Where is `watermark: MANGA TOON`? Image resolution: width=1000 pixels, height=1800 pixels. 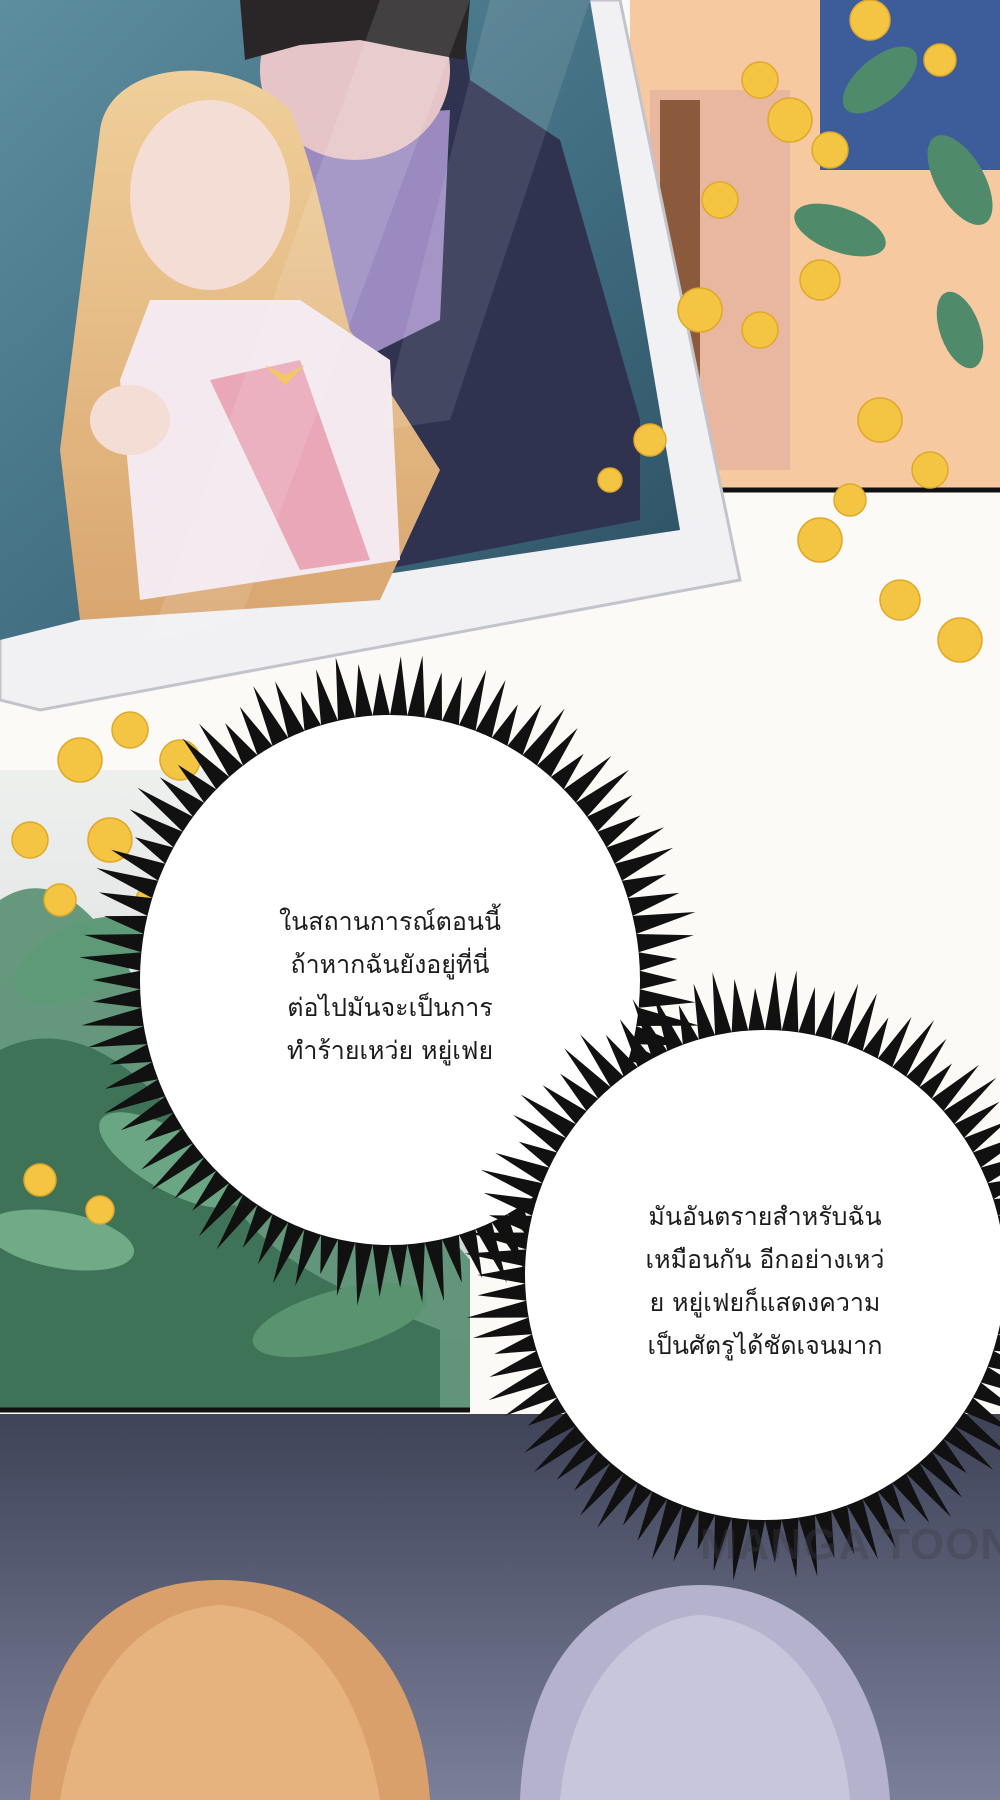
watermark: MANGA TOON is located at coordinates (850, 1544).